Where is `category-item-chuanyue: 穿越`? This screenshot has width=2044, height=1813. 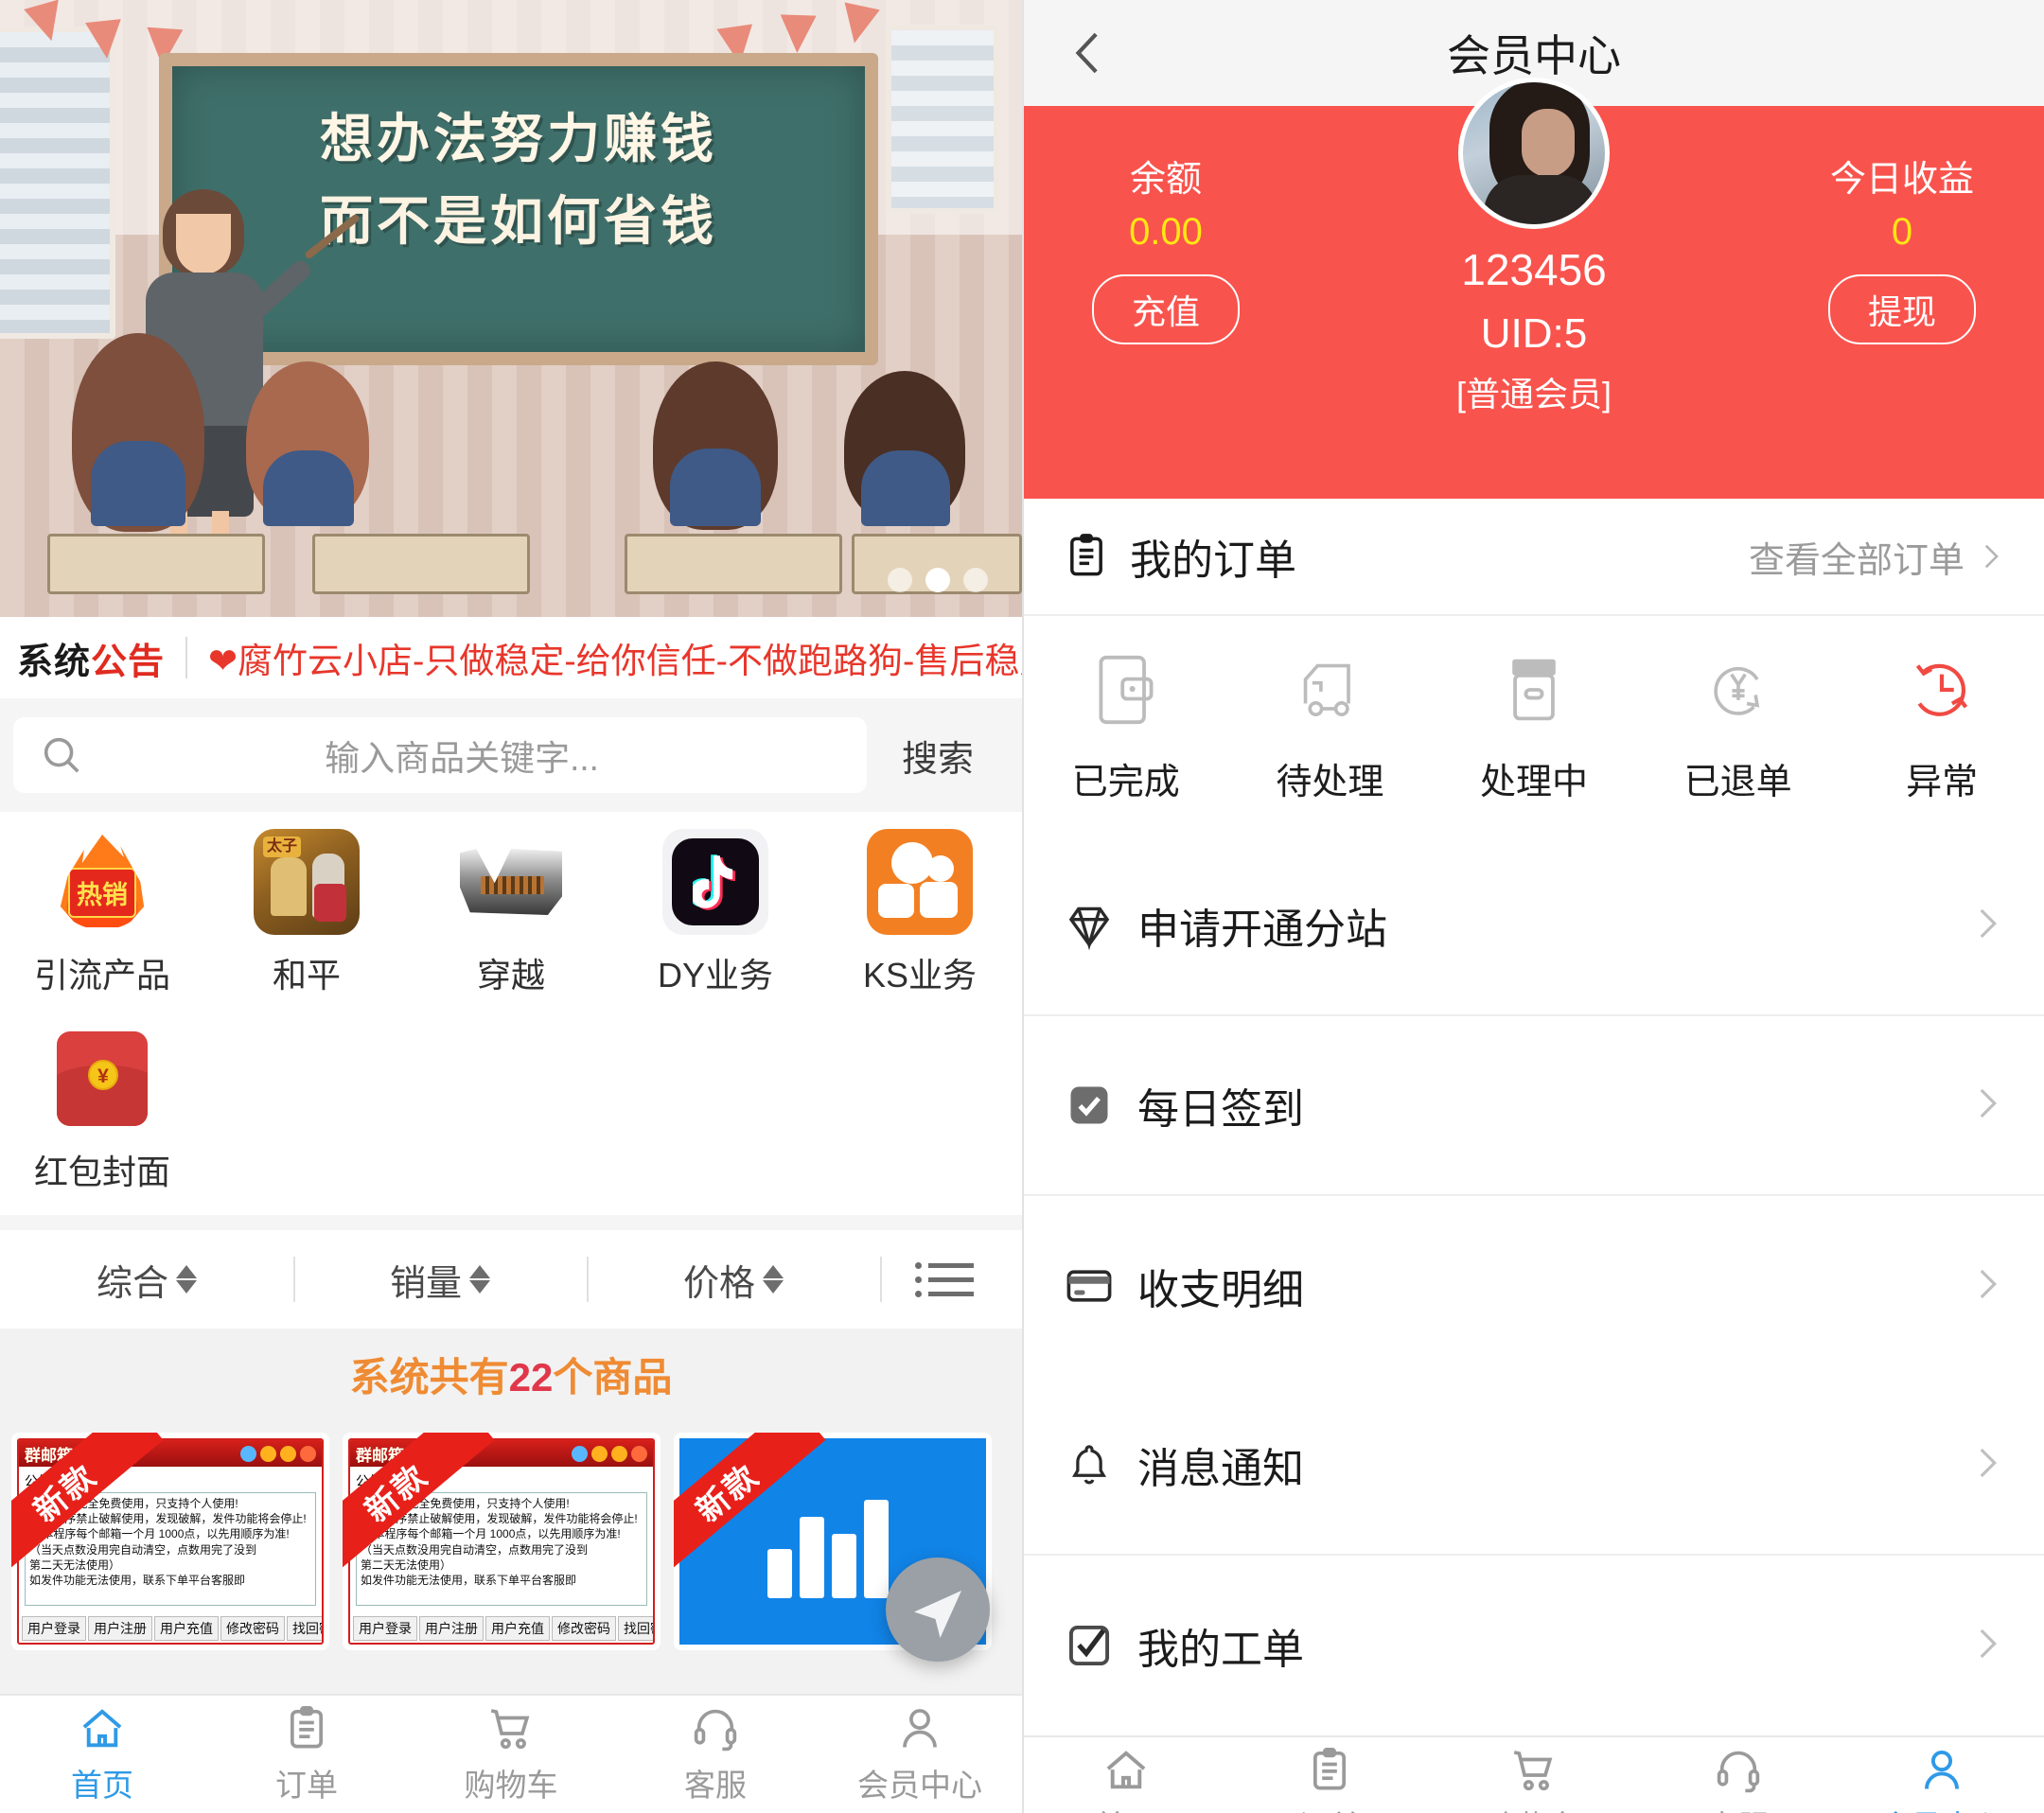 category-item-chuanyue: 穿越 is located at coordinates (511, 913).